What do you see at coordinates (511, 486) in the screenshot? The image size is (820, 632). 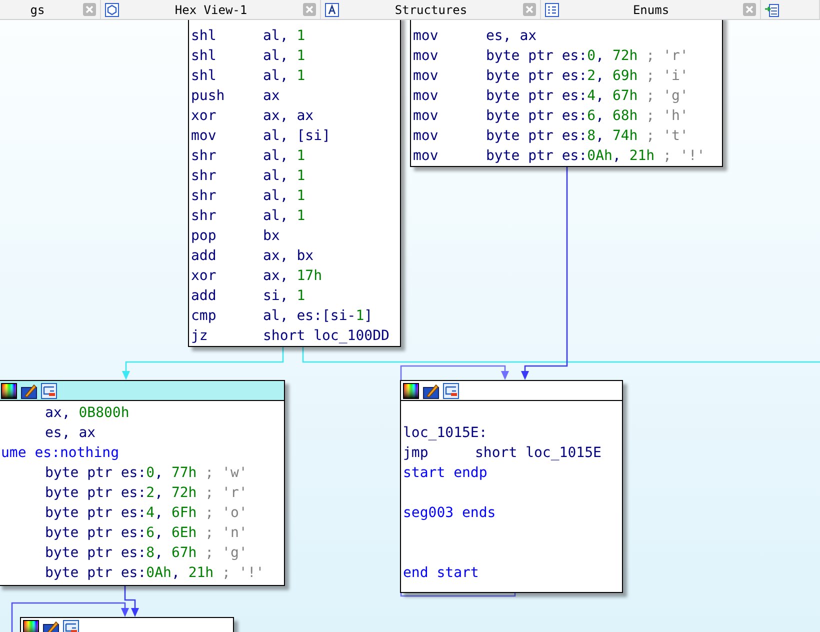 I see `code-block: loc_1015E: jmp short loc_1015E start endp seg003 ends end start` at bounding box center [511, 486].